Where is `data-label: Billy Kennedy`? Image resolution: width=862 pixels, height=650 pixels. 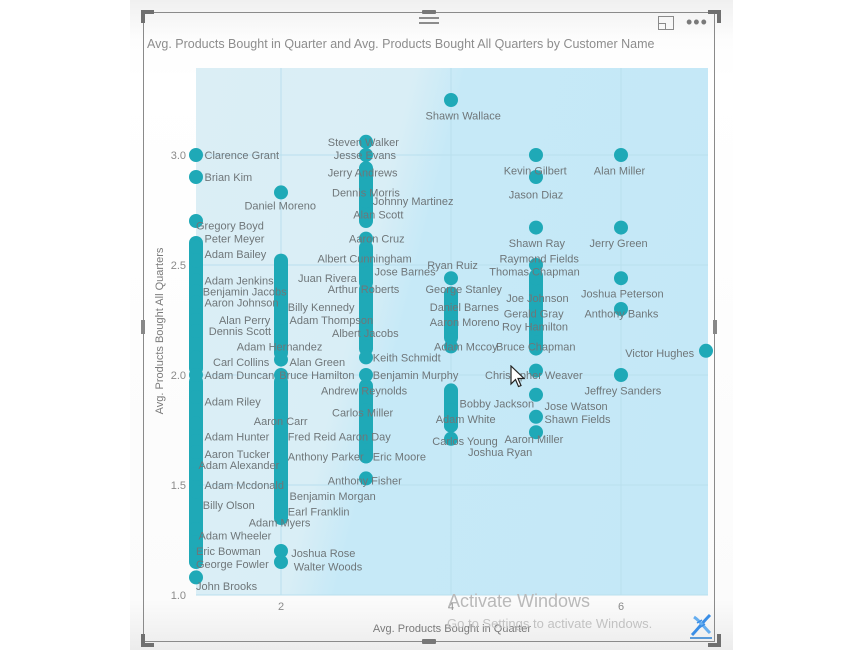 data-label: Billy Kennedy is located at coordinates (321, 308).